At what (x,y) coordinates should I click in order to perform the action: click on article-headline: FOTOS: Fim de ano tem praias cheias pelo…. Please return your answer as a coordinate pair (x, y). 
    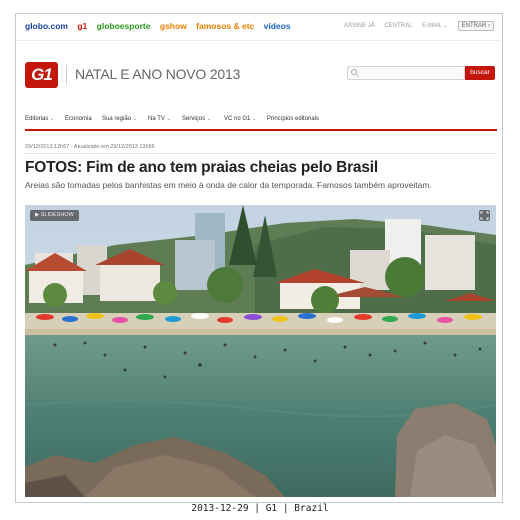
    Looking at the image, I should click on (201, 167).